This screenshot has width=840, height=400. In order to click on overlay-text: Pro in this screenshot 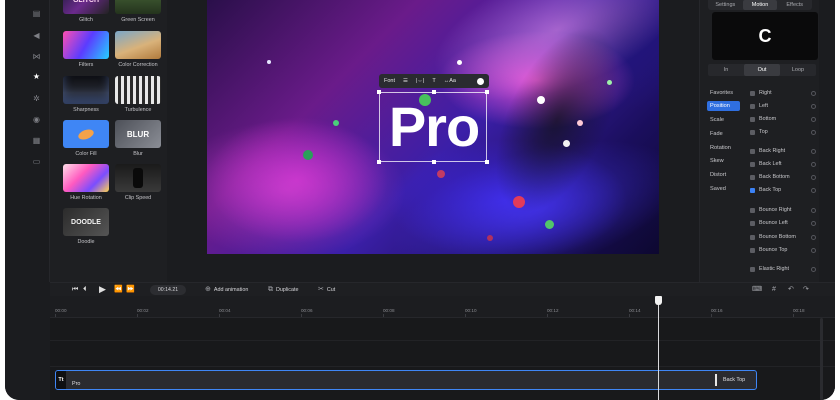, I will do `click(434, 127)`.